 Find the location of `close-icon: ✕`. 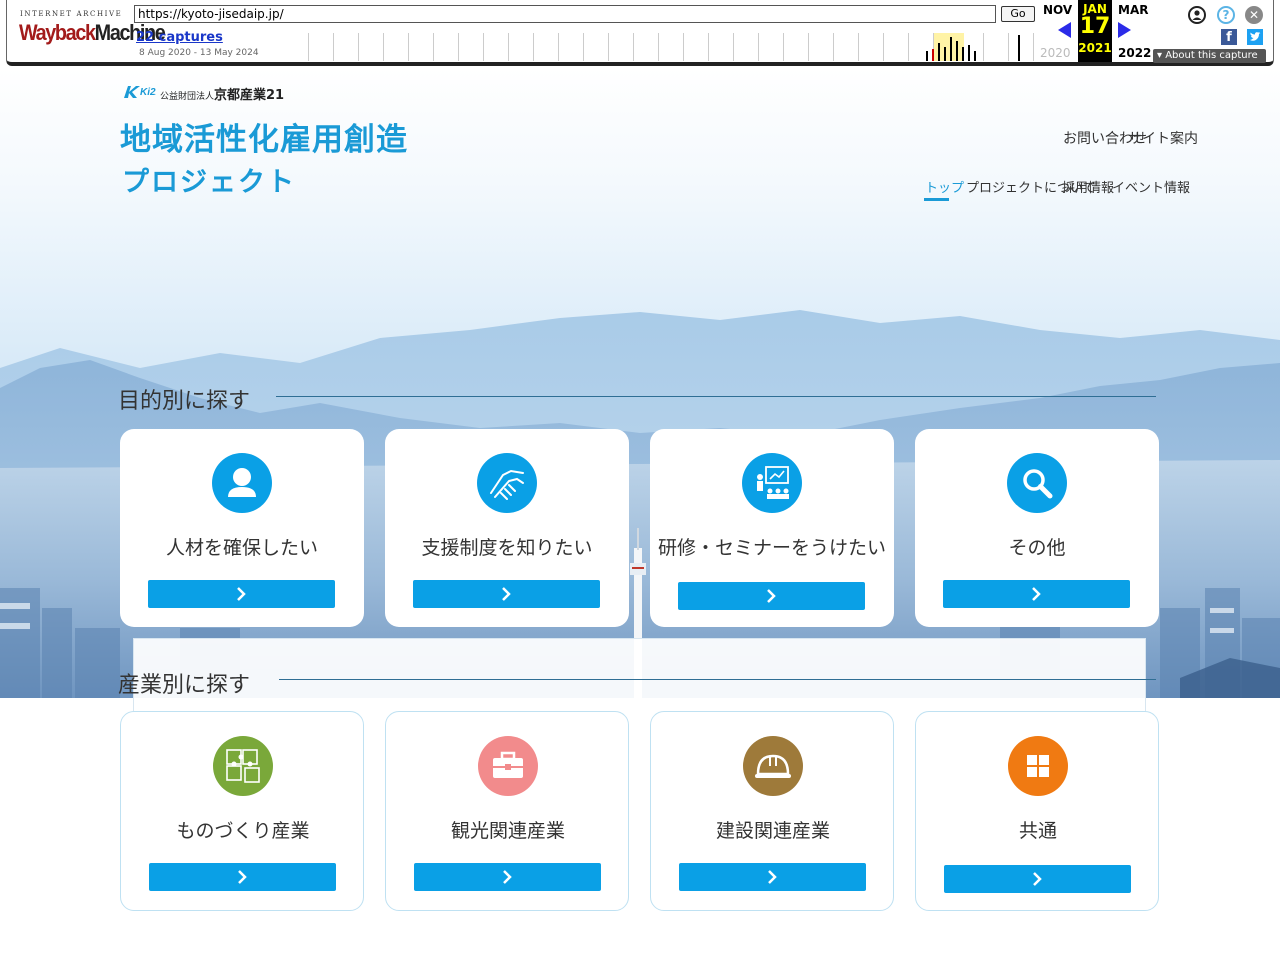

close-icon: ✕ is located at coordinates (1254, 15).